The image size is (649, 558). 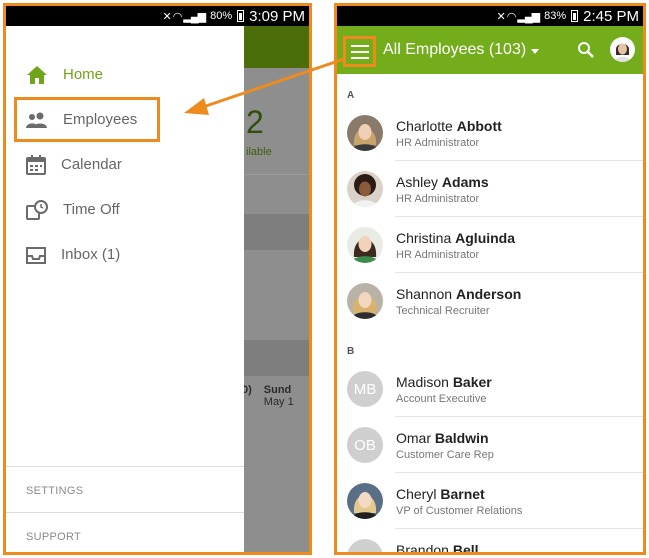 I want to click on clock-time: 3:09 PM, so click(x=277, y=16).